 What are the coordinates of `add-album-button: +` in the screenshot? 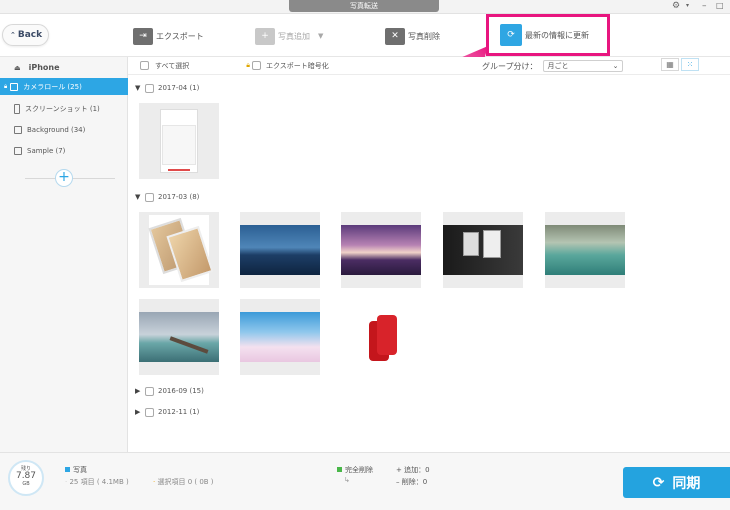 It's located at (64, 178).